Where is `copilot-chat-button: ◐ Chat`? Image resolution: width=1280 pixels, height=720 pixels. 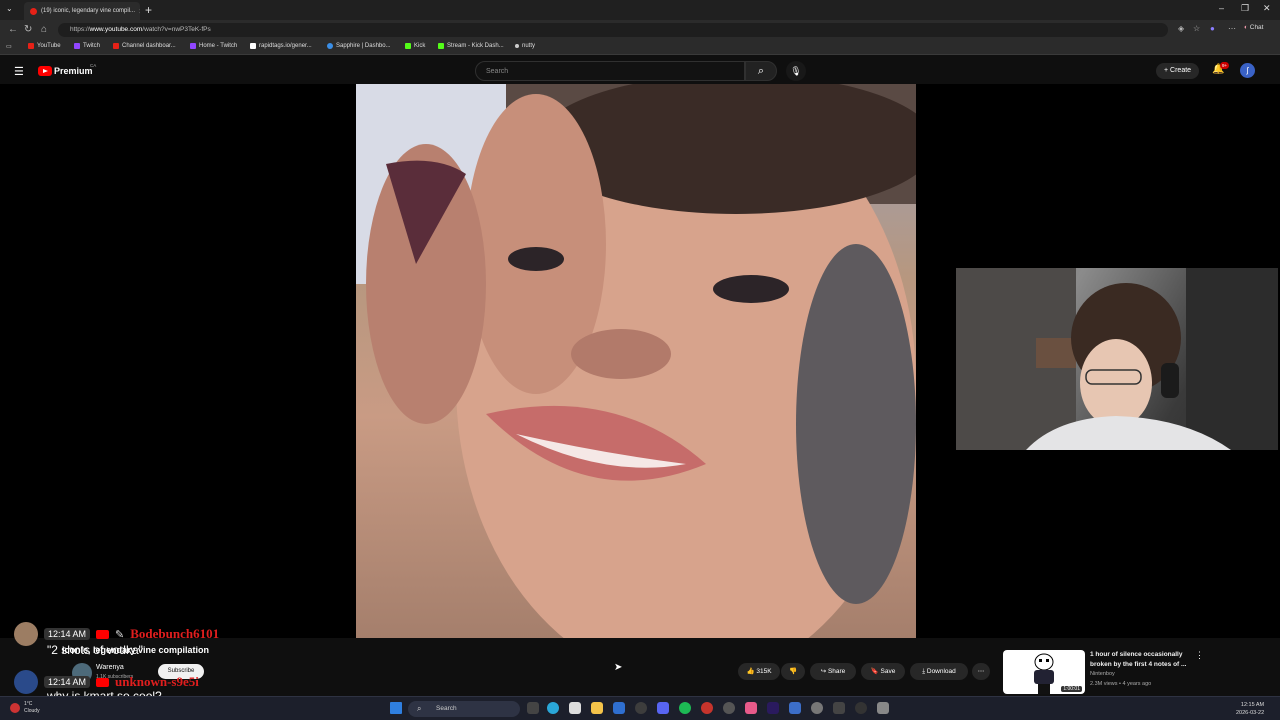
copilot-chat-button: ◐ Chat is located at coordinates (1253, 27).